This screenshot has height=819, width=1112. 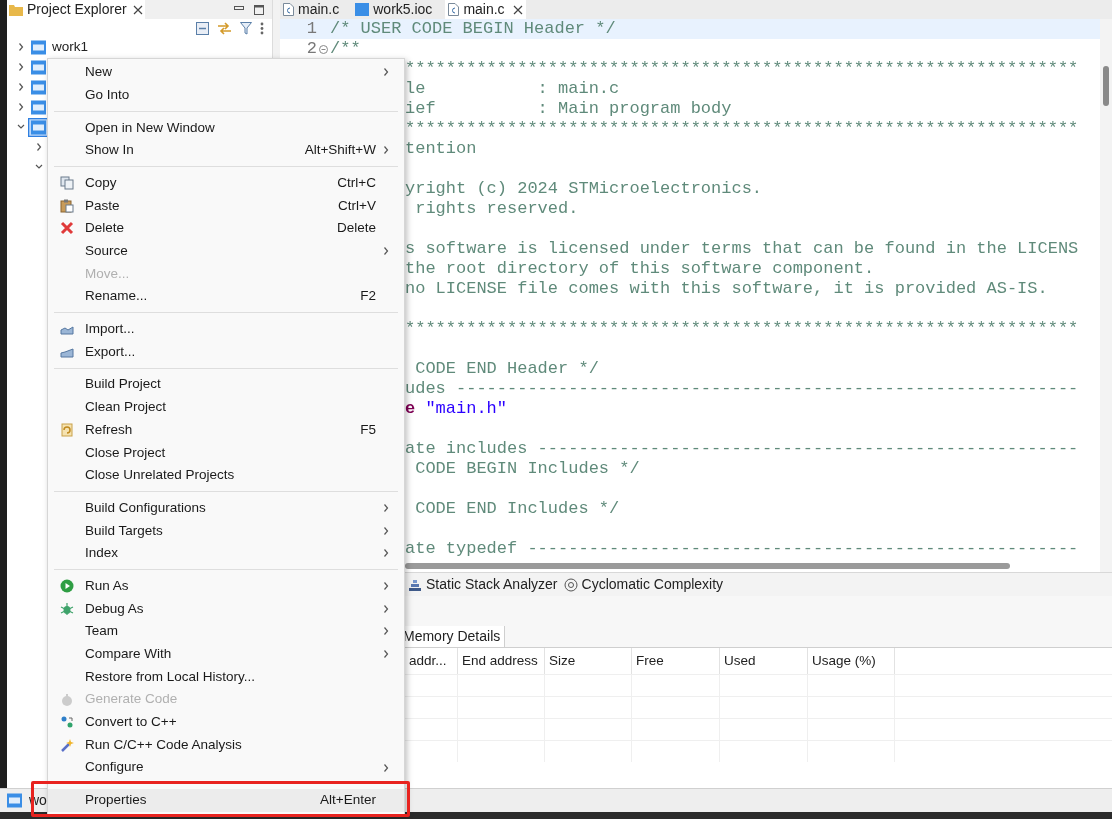 What do you see at coordinates (568, 109) in the screenshot?
I see `code-line: ief : Main program body` at bounding box center [568, 109].